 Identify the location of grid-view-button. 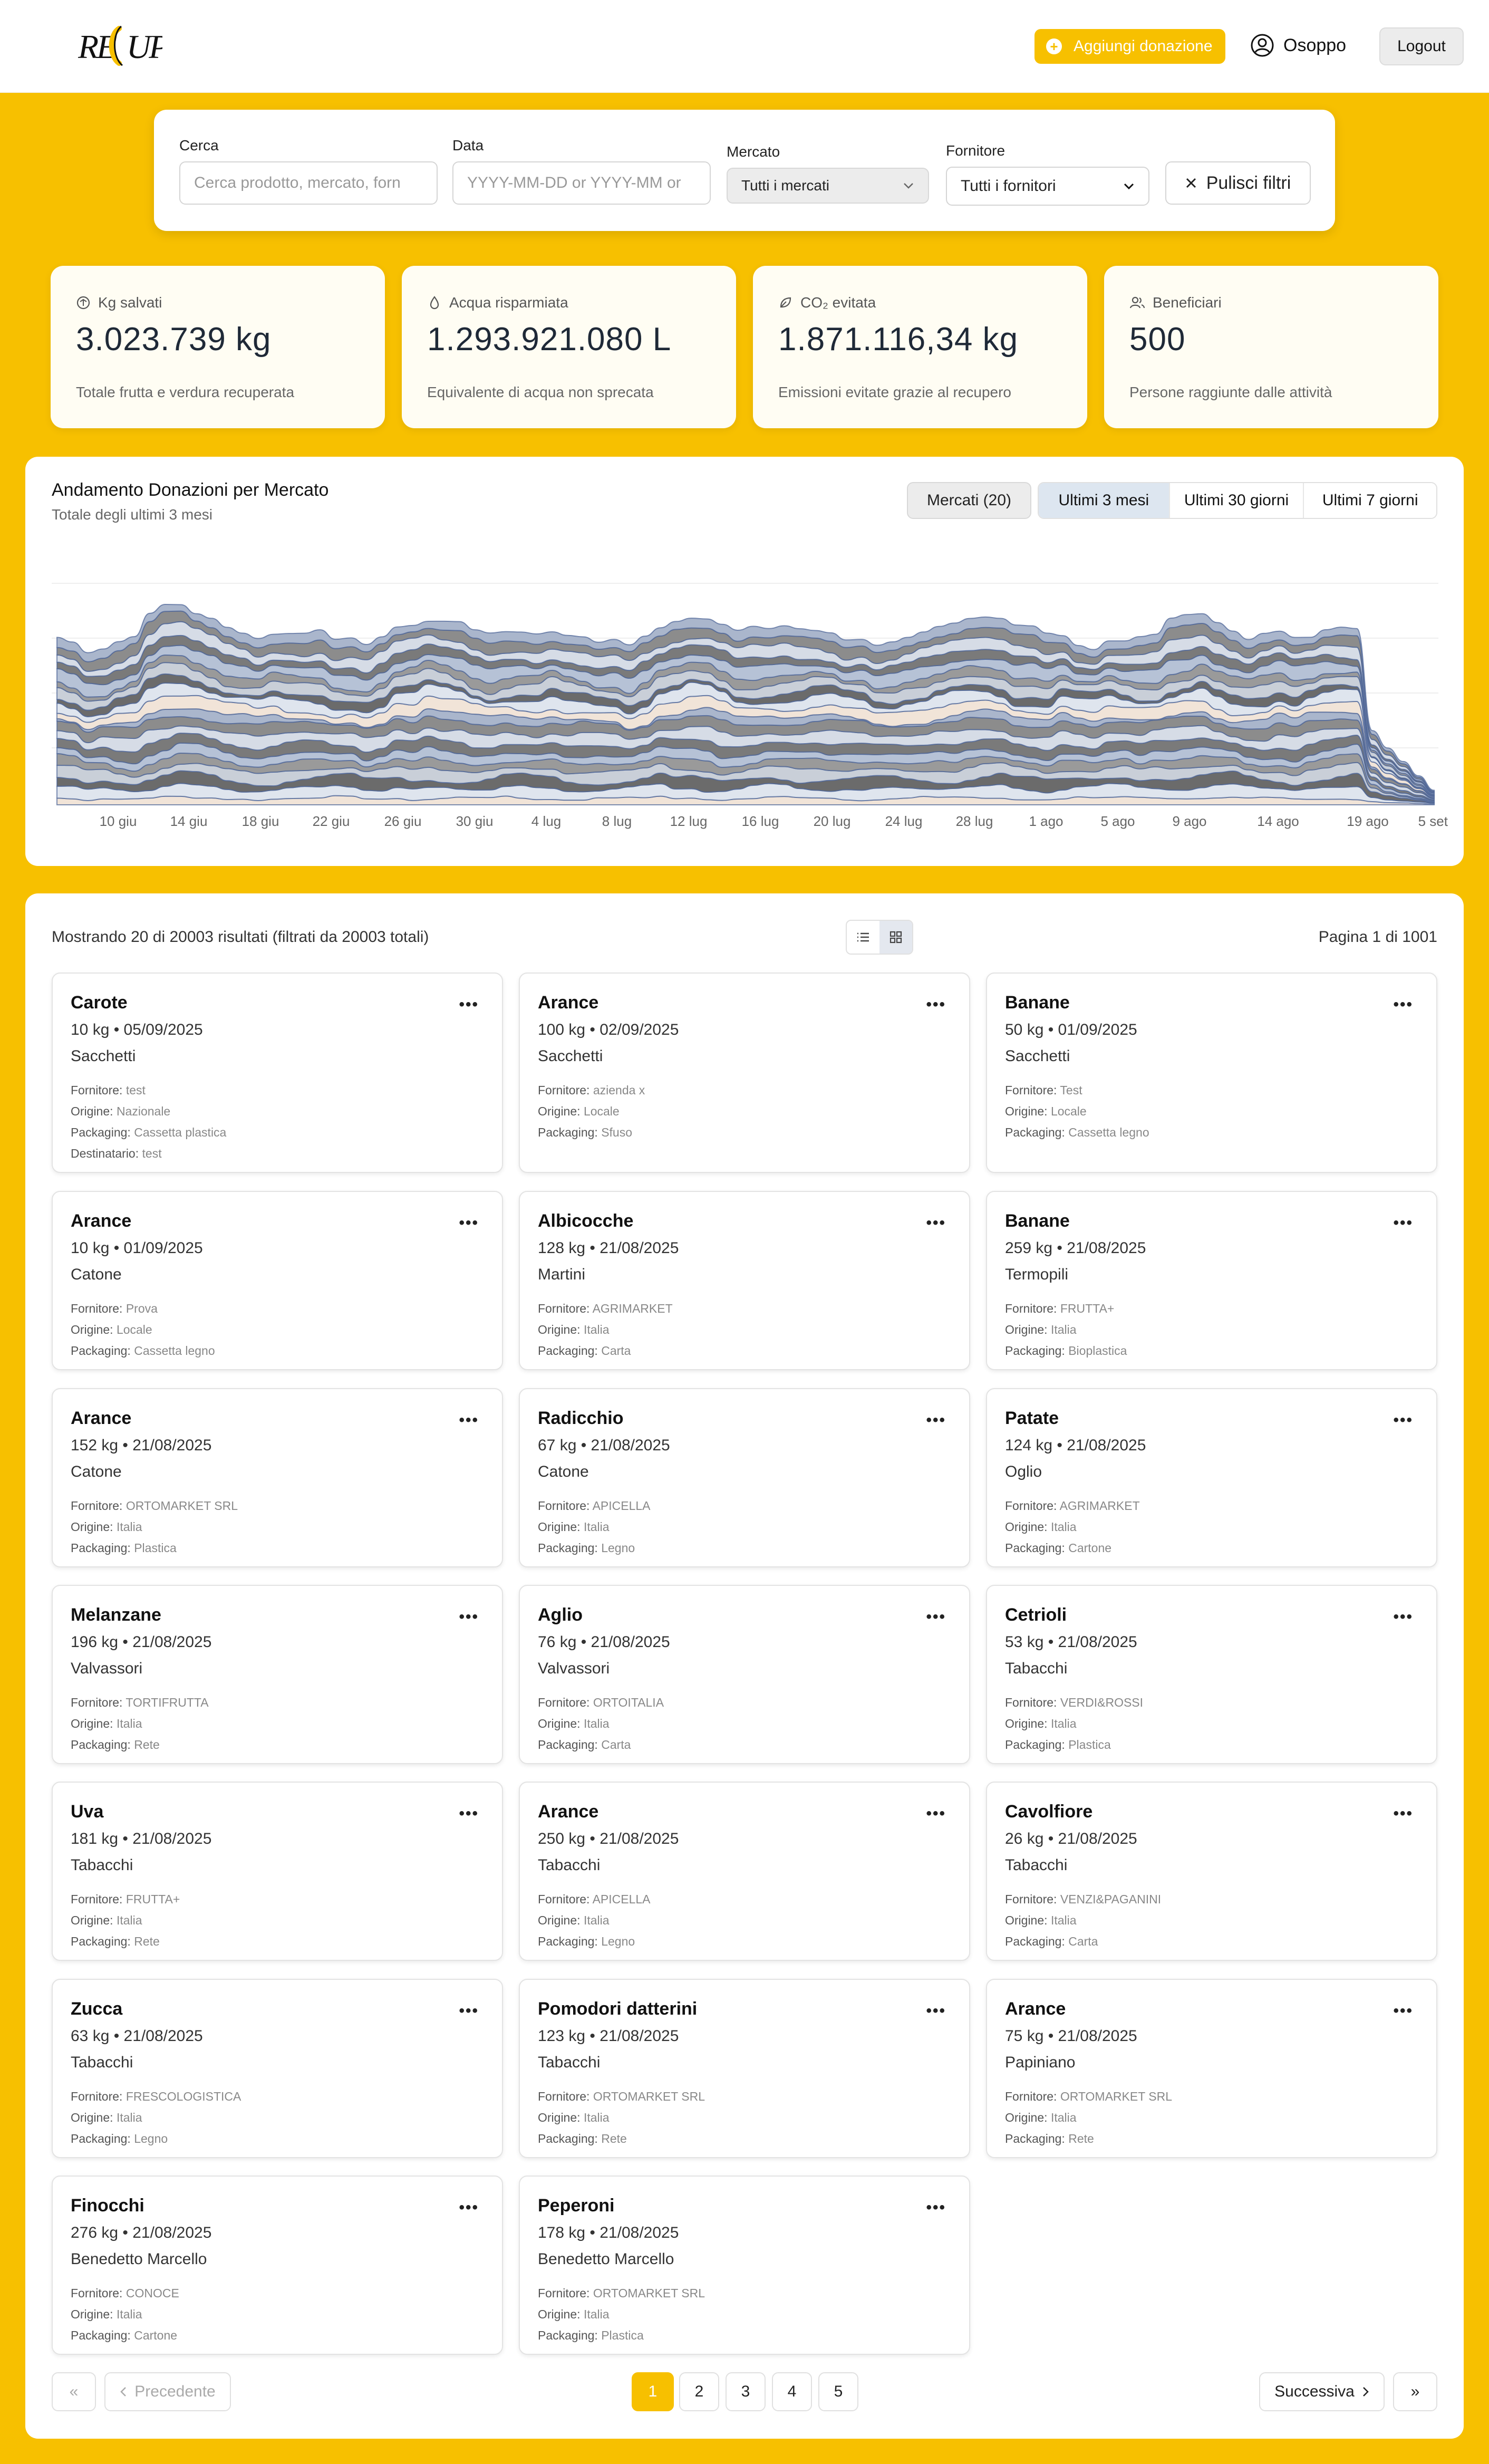
(895, 937).